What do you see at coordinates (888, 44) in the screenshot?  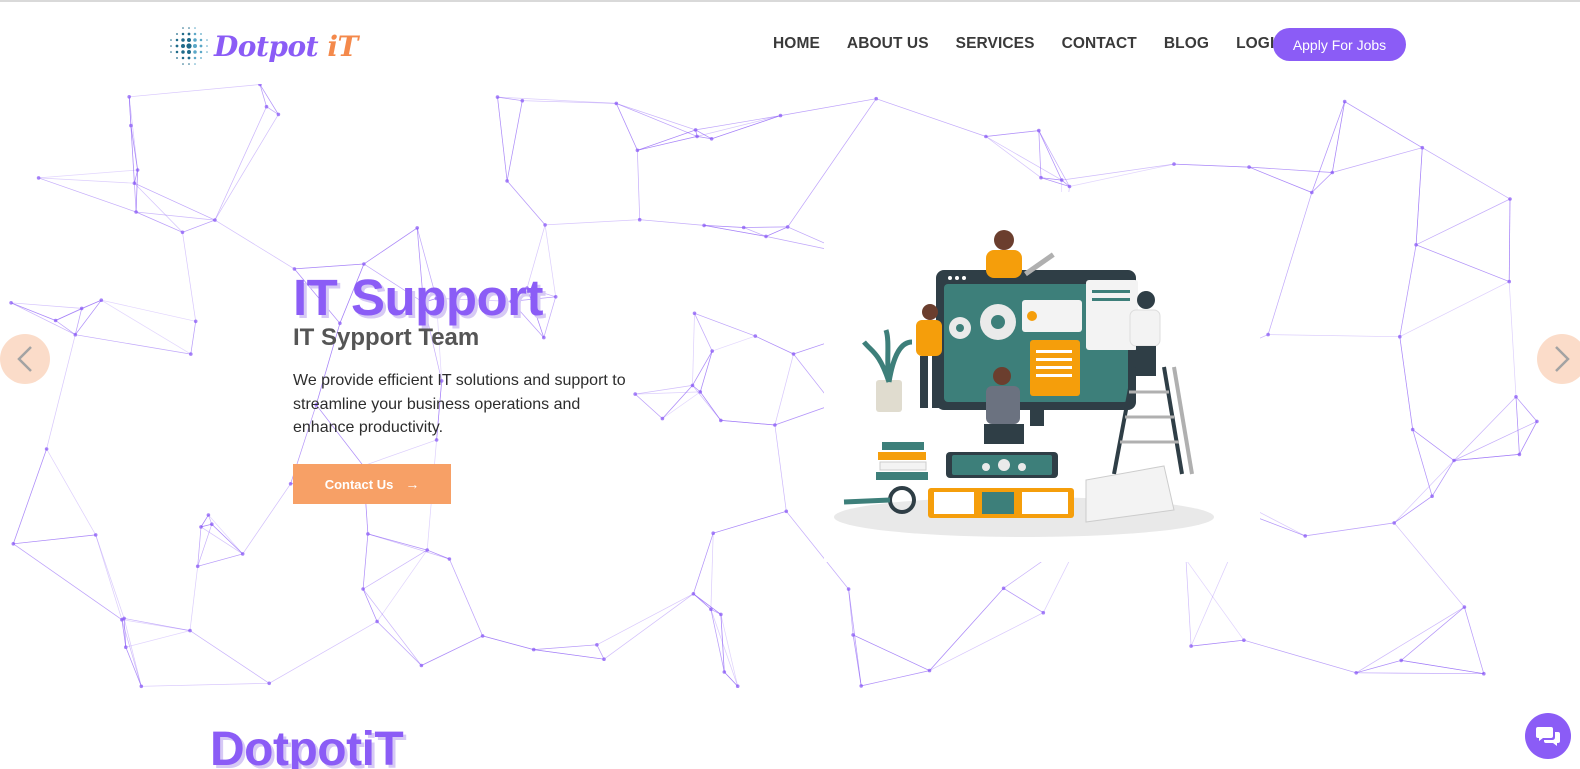 I see `nav-about-us: ABOUT US` at bounding box center [888, 44].